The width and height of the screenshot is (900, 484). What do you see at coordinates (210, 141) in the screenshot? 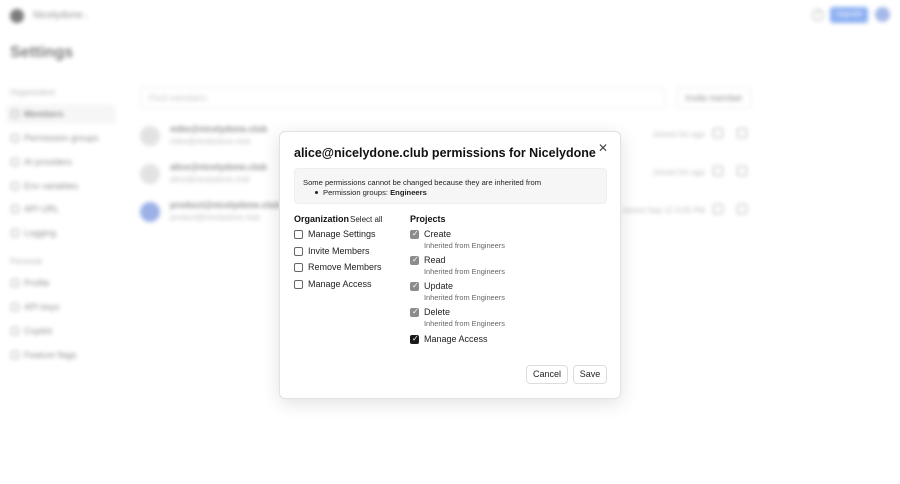
I see `member-email: mike@nicelydone.club` at bounding box center [210, 141].